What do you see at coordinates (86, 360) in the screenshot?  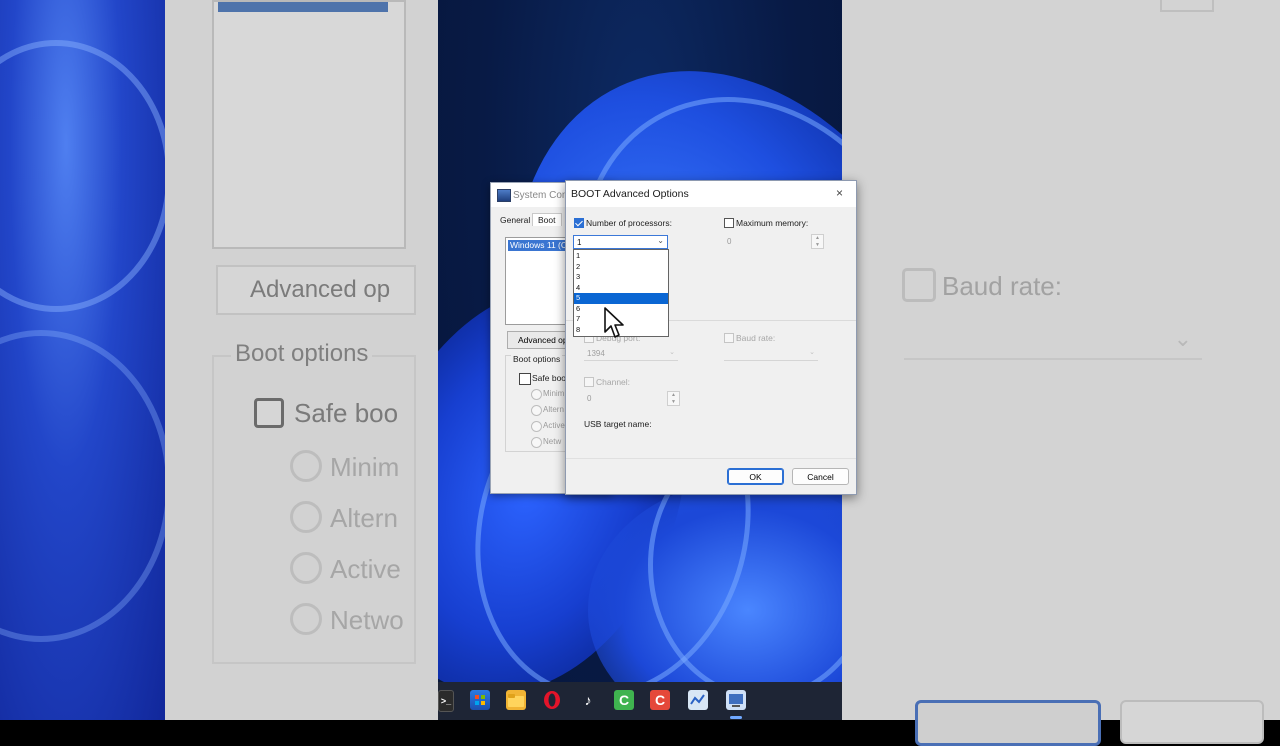 I see `wallpaper-swirl-left` at bounding box center [86, 360].